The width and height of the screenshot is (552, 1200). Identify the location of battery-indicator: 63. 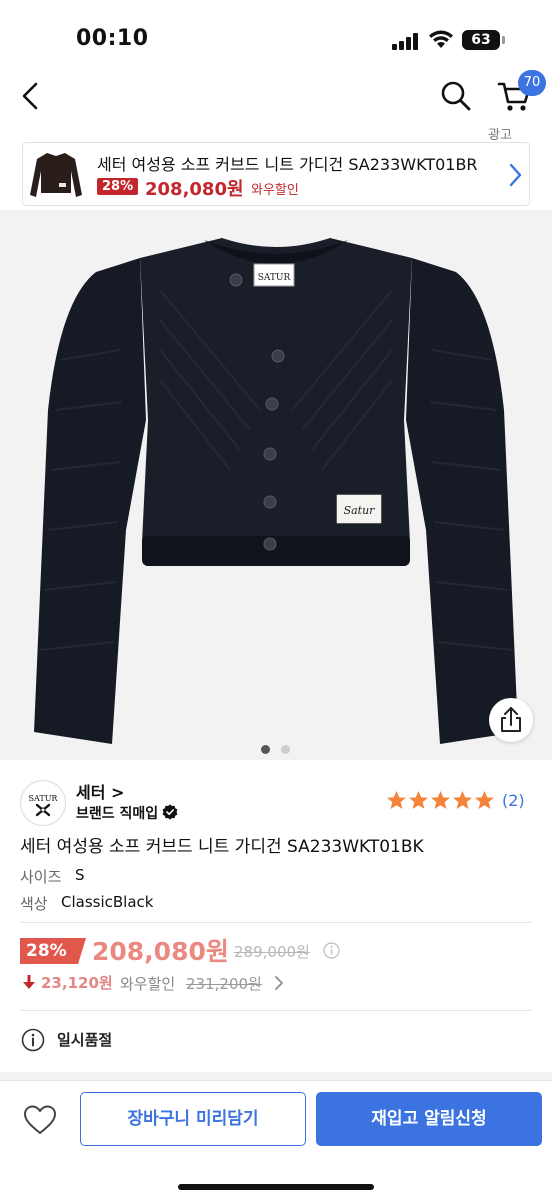
(481, 40).